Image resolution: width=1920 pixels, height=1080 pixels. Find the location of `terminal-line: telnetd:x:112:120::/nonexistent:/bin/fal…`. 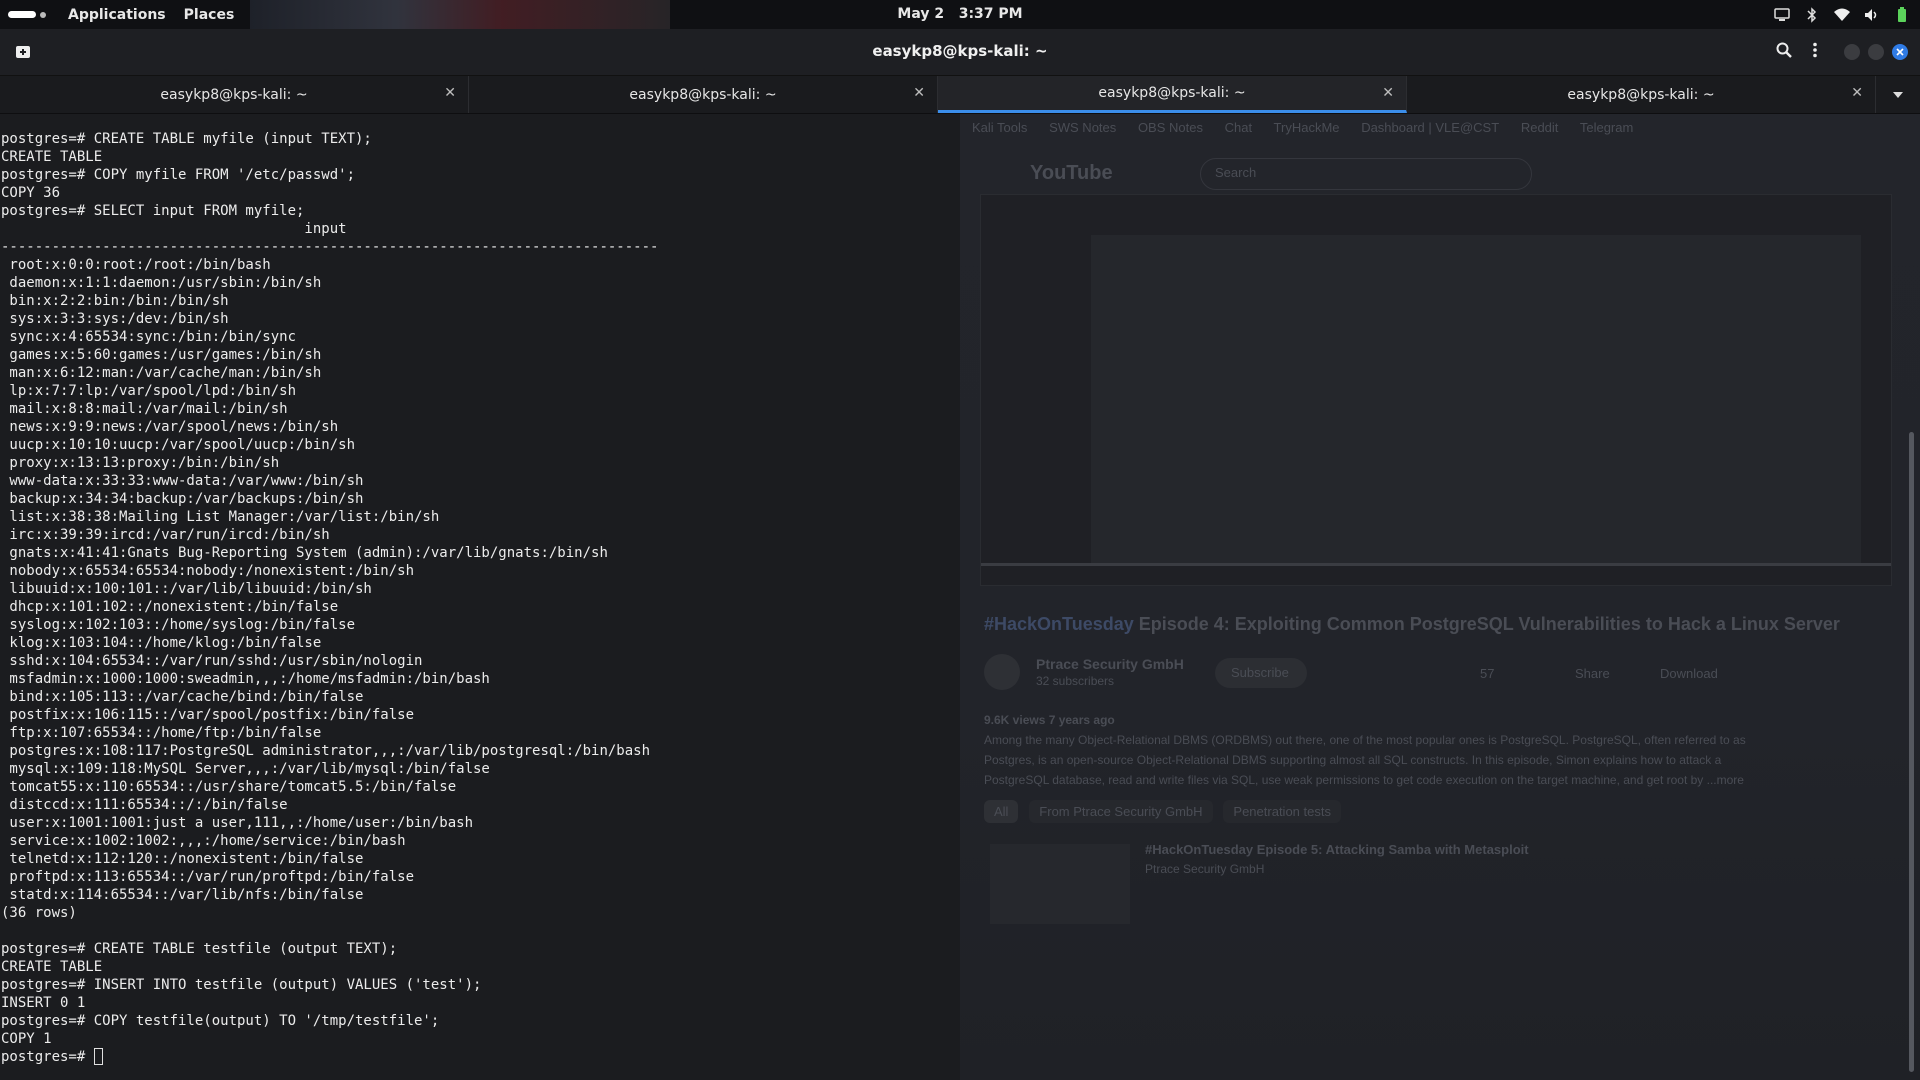

terminal-line: telnetd:x:112:120::/nonexistent:/bin/fal… is located at coordinates (182, 859).